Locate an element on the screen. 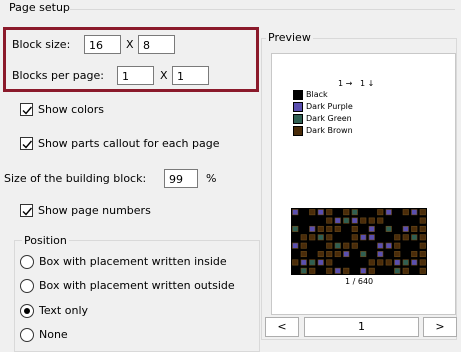 The width and height of the screenshot is (461, 352). show-page-numbers-checkbox is located at coordinates (26, 210).